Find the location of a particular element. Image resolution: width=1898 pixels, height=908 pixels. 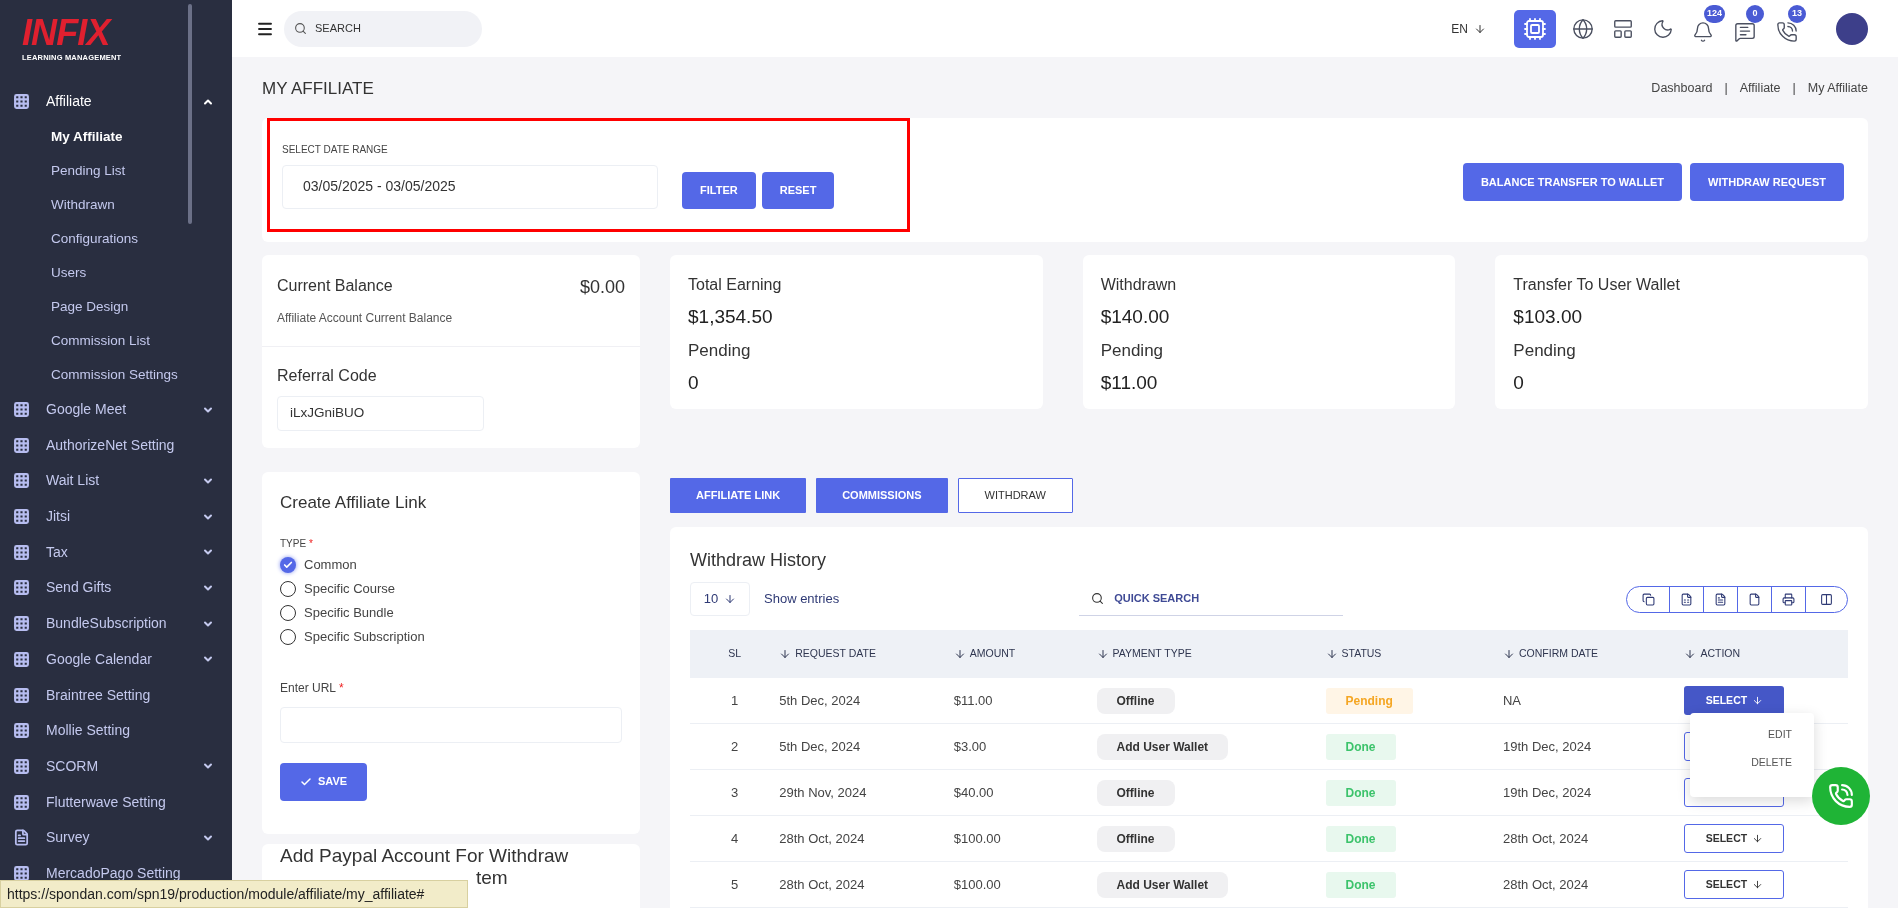

sidebar-item: Mollie Setting is located at coordinates (116, 730).